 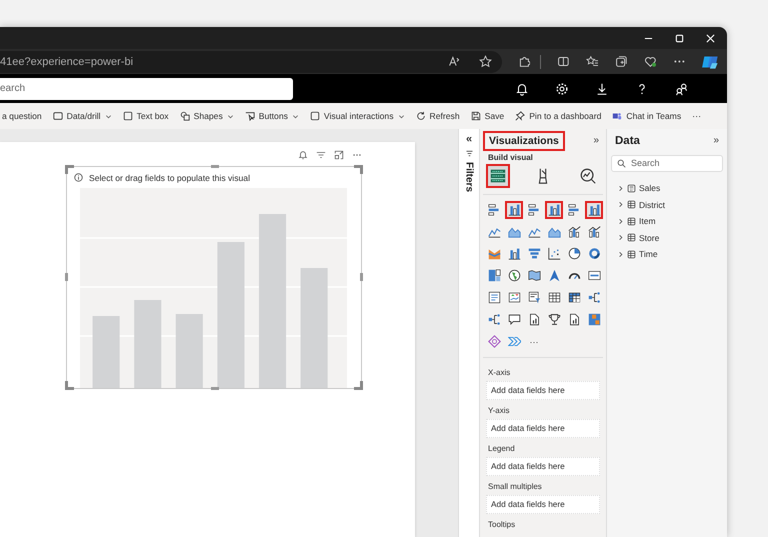 I want to click on table-name: Time, so click(x=648, y=254).